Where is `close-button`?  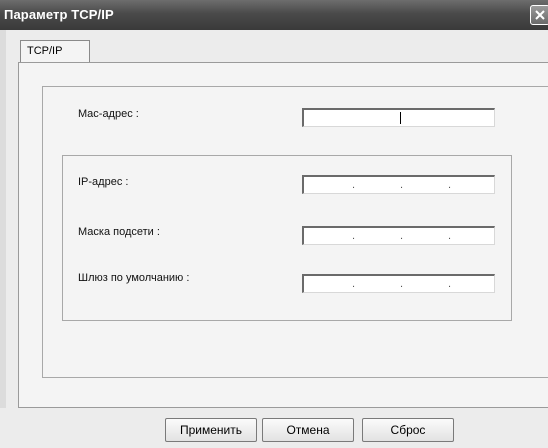
close-button is located at coordinates (539, 15).